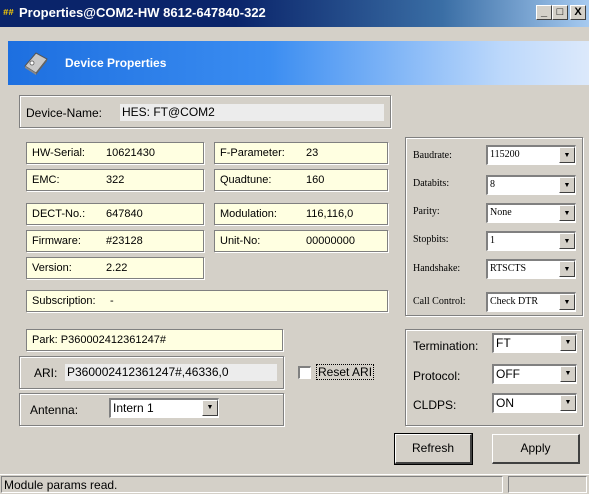 This screenshot has height=494, width=589. I want to click on subscription-label: Subscription:, so click(64, 301).